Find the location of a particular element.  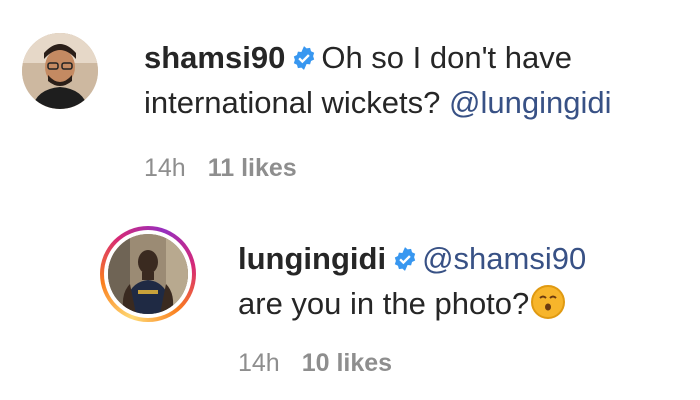

comment-text-continued: international wickets? is located at coordinates (292, 102).